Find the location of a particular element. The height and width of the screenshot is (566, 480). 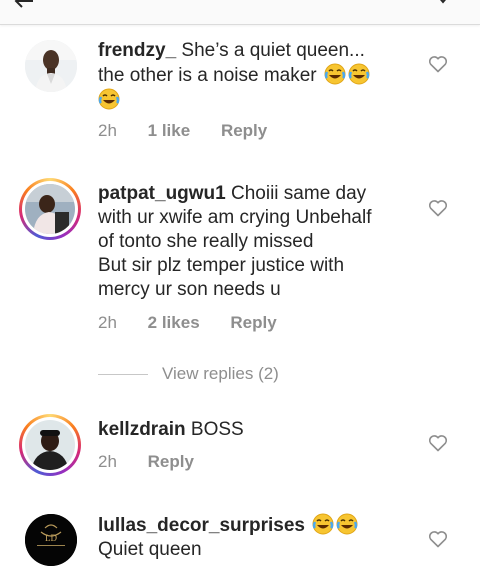

comment-body-line: BOSS is located at coordinates (214, 429).